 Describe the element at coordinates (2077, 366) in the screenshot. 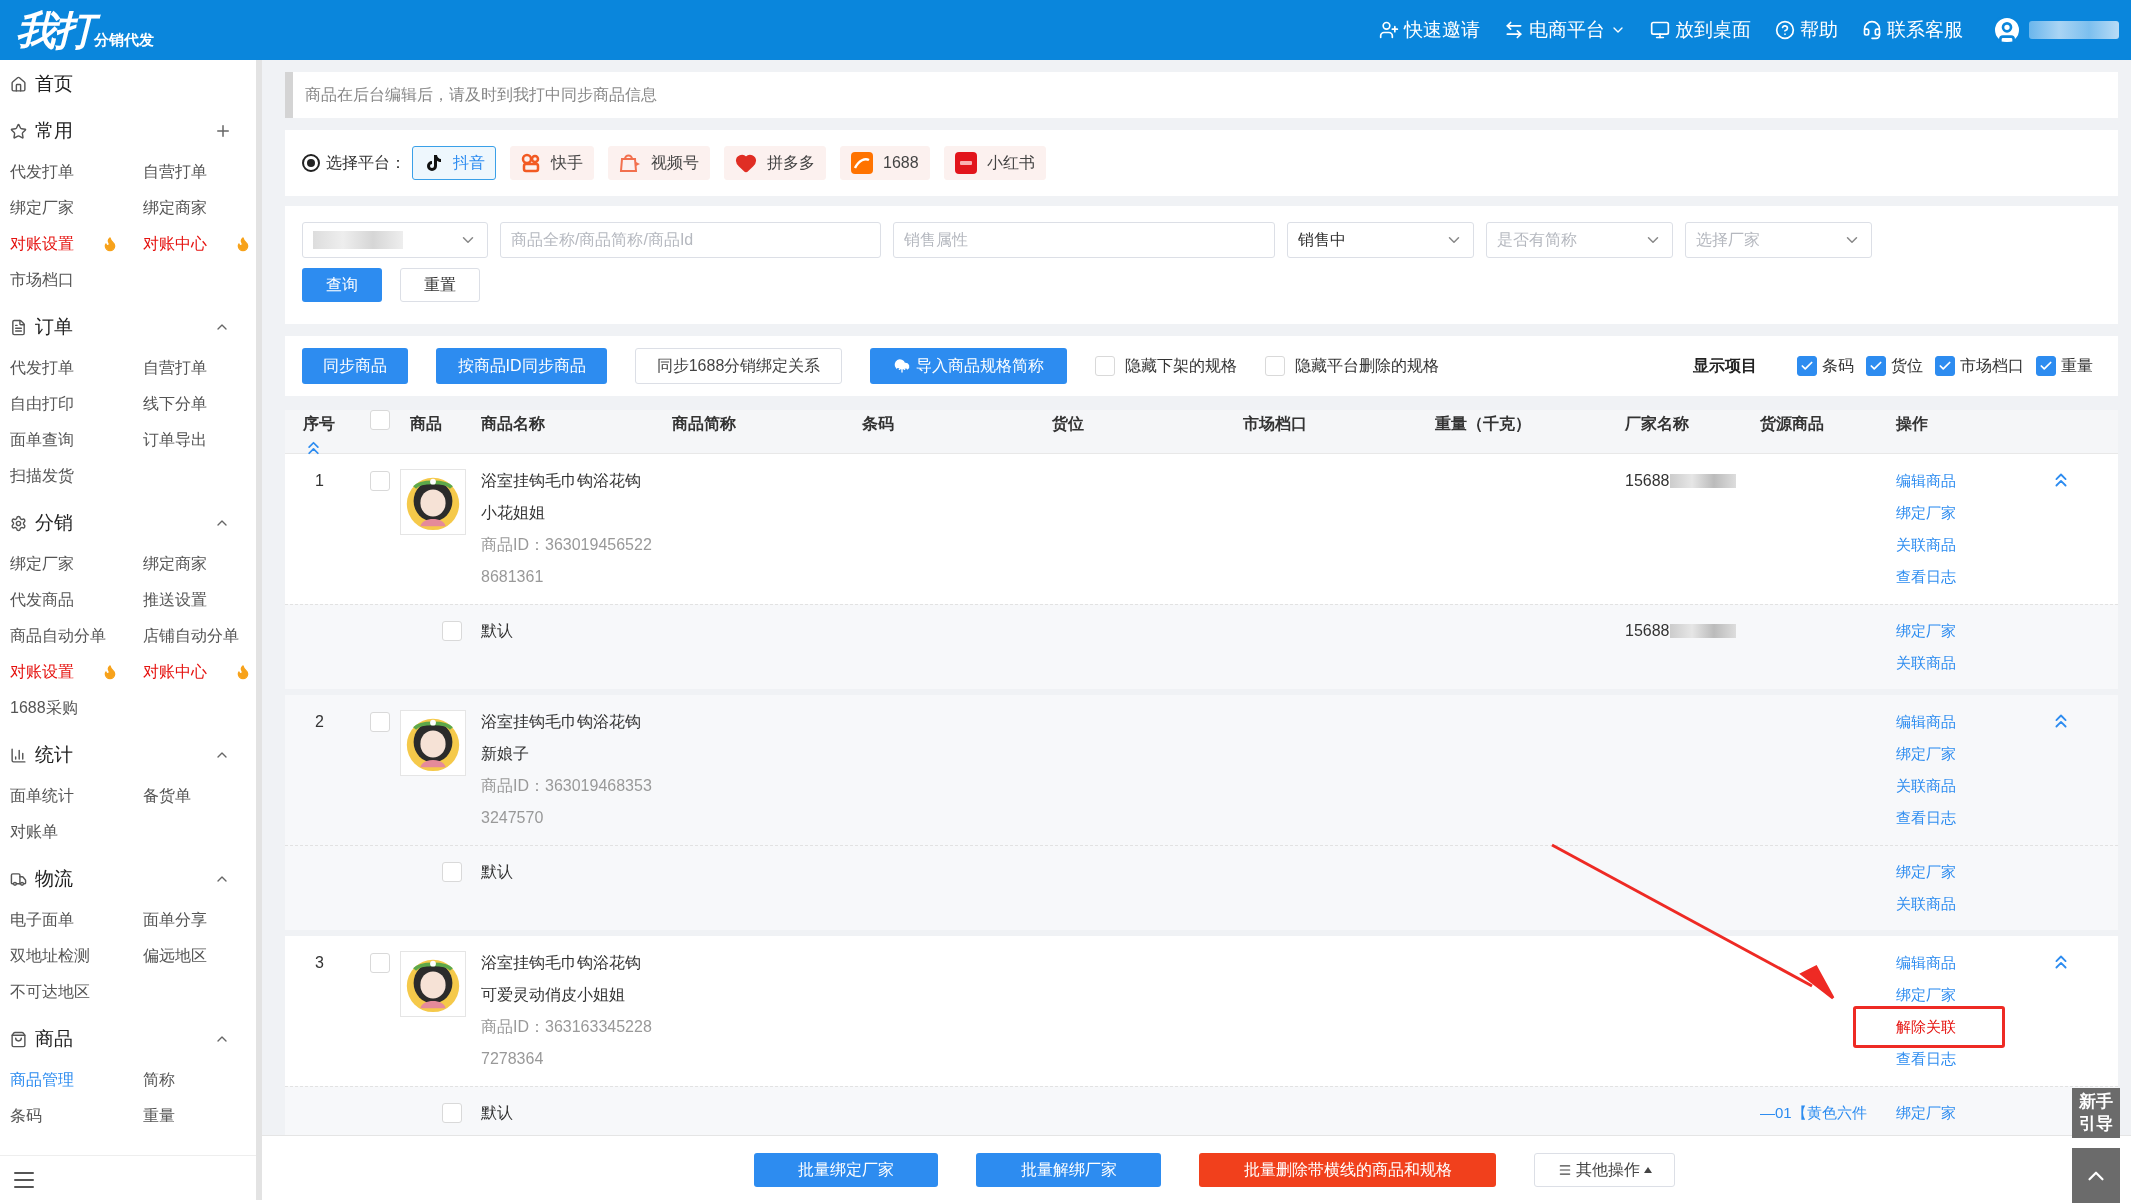

I see `checkbox-label: 重量` at that location.